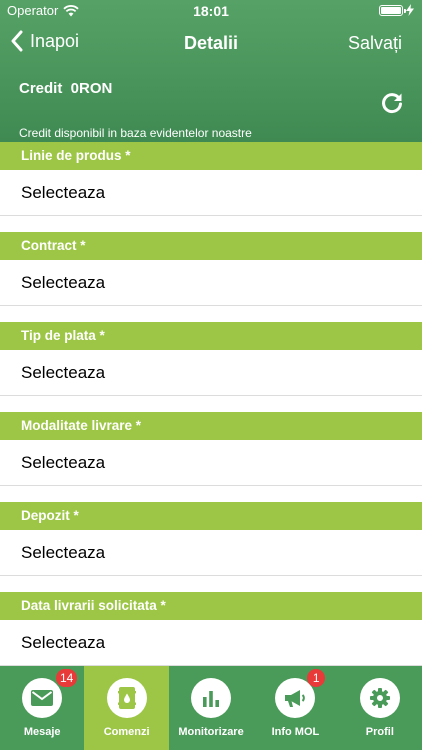  I want to click on section-label: Depozit *, so click(211, 516).